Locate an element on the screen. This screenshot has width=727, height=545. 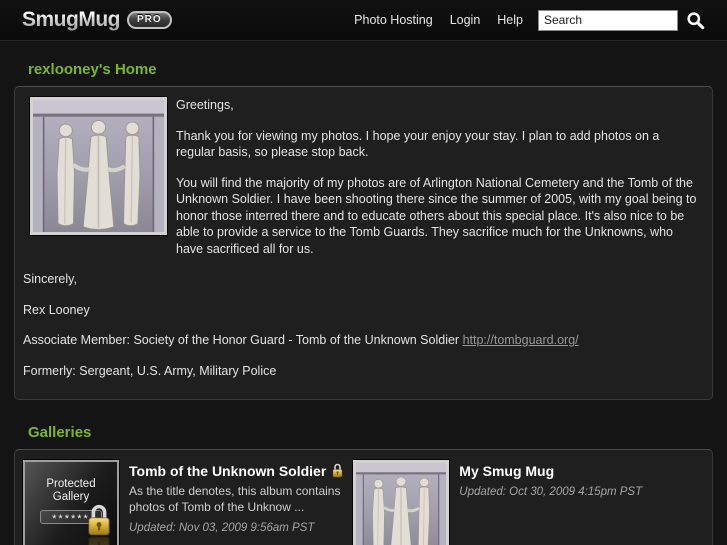
header-nav: Photo Hosting Login Help is located at coordinates (521, 20).